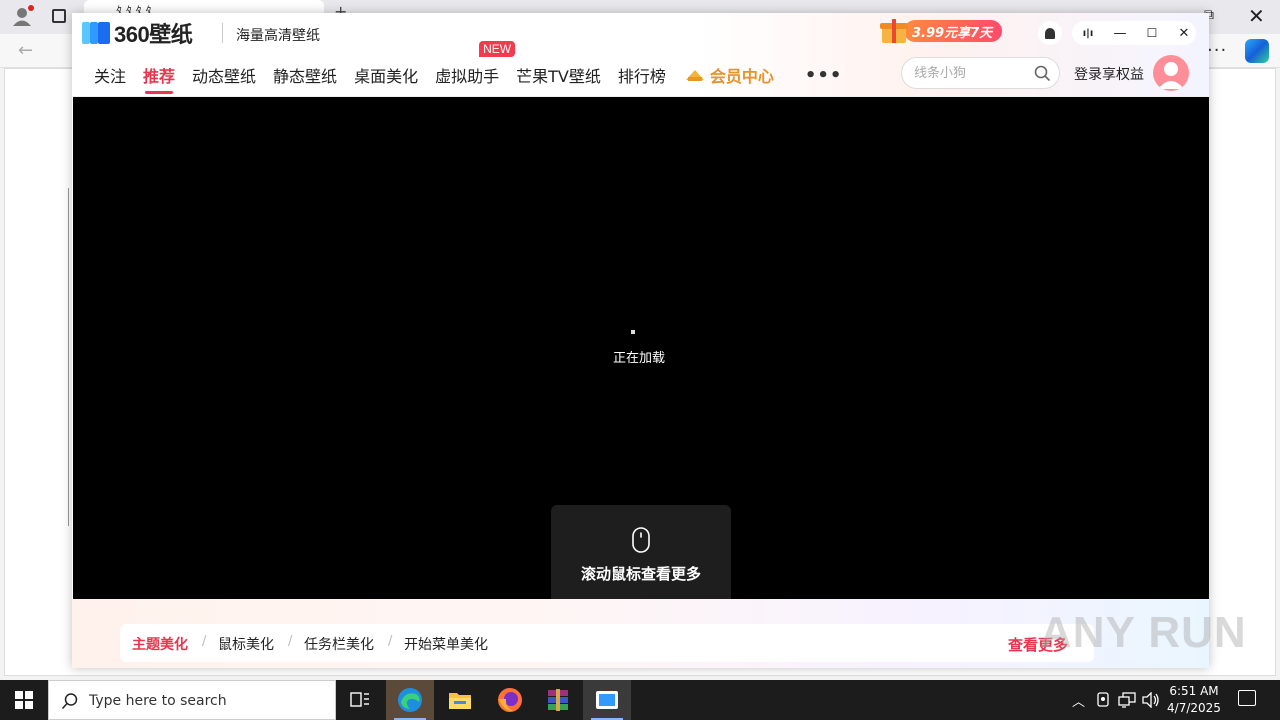  Describe the element at coordinates (386, 75) in the screenshot. I see `nav-item-desktop-beautify: 桌面美化` at that location.